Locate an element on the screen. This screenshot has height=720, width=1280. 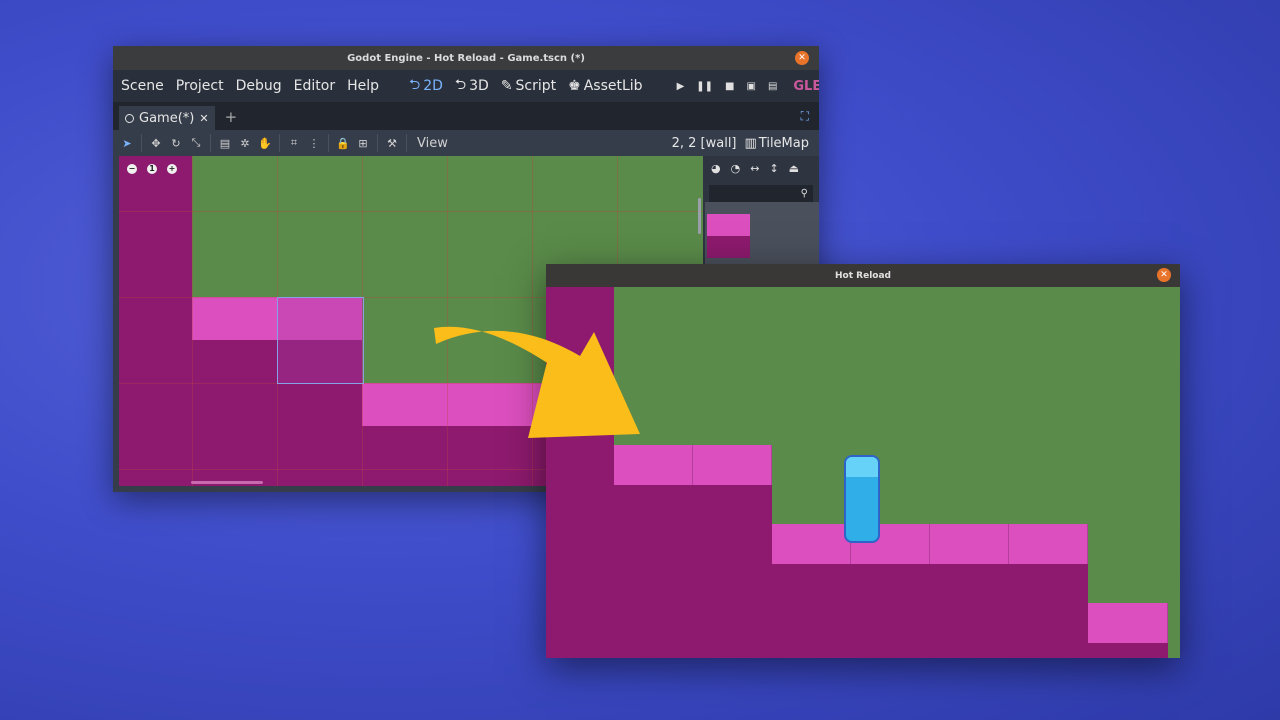
move-tool-icon: ✥ is located at coordinates (156, 143).